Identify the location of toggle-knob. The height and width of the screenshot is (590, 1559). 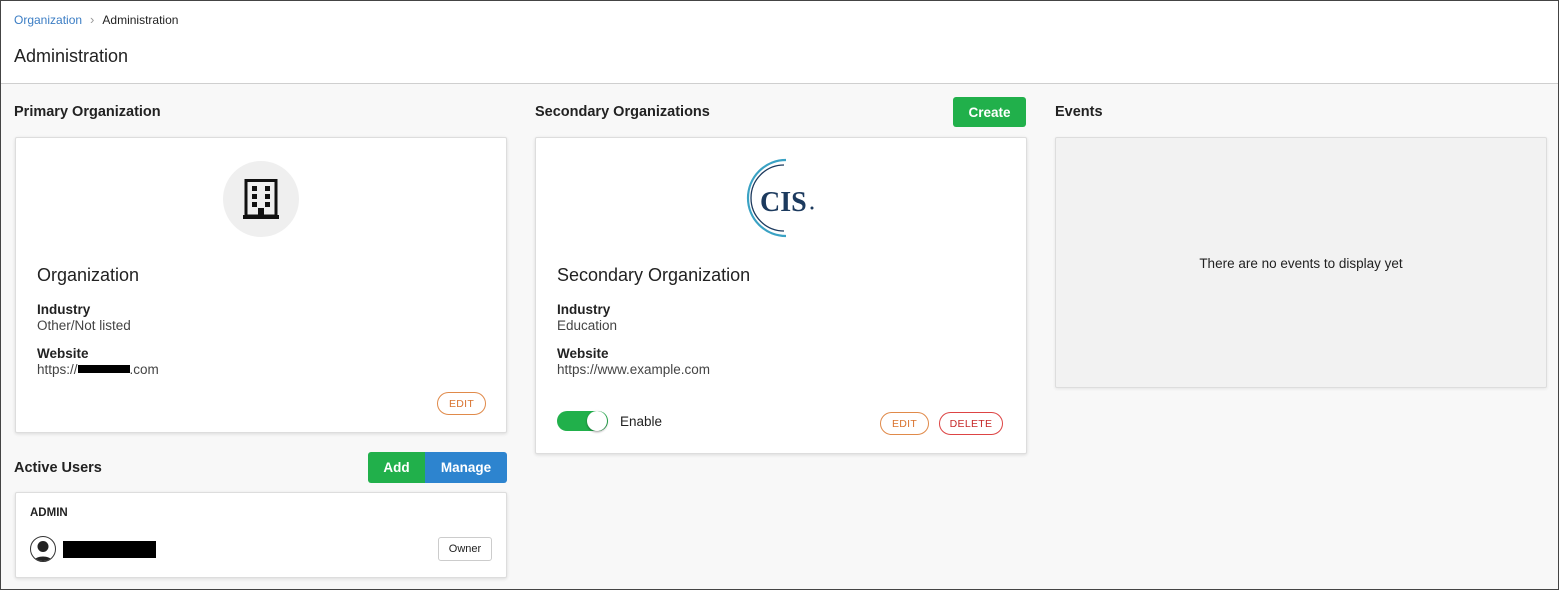
(597, 421).